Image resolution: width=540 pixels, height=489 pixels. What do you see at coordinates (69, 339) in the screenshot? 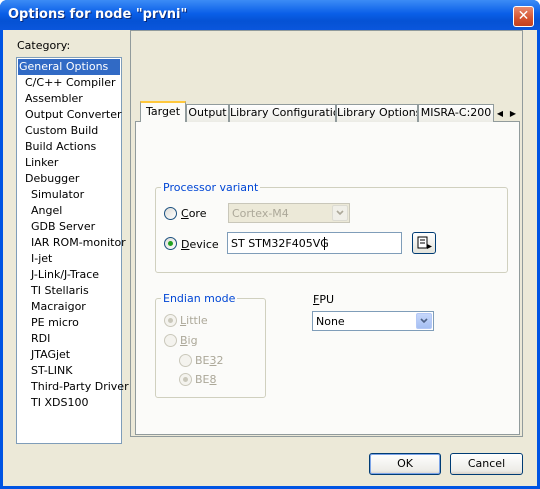
I see `category-item: RDI` at bounding box center [69, 339].